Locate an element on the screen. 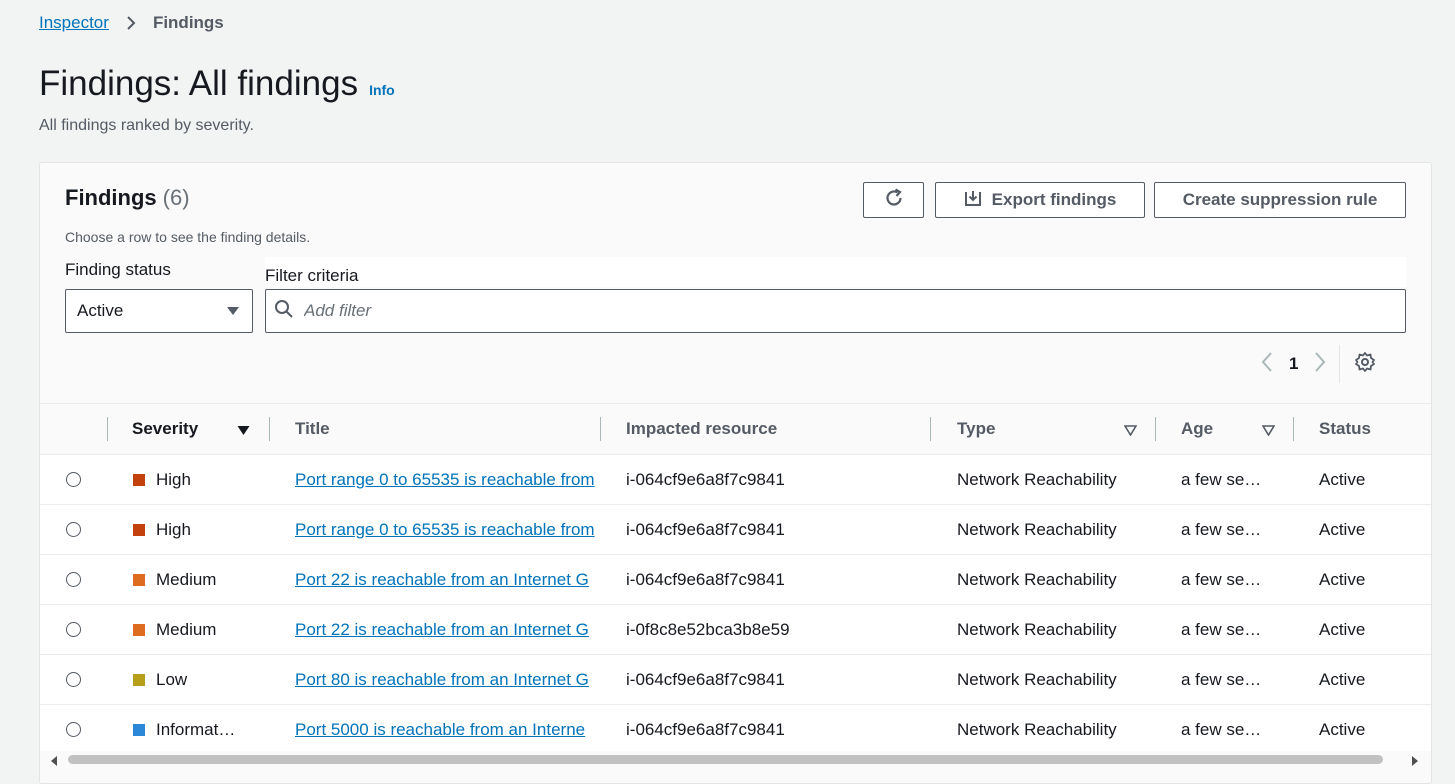 The height and width of the screenshot is (784, 1455). page-number: 1 is located at coordinates (1293, 364).